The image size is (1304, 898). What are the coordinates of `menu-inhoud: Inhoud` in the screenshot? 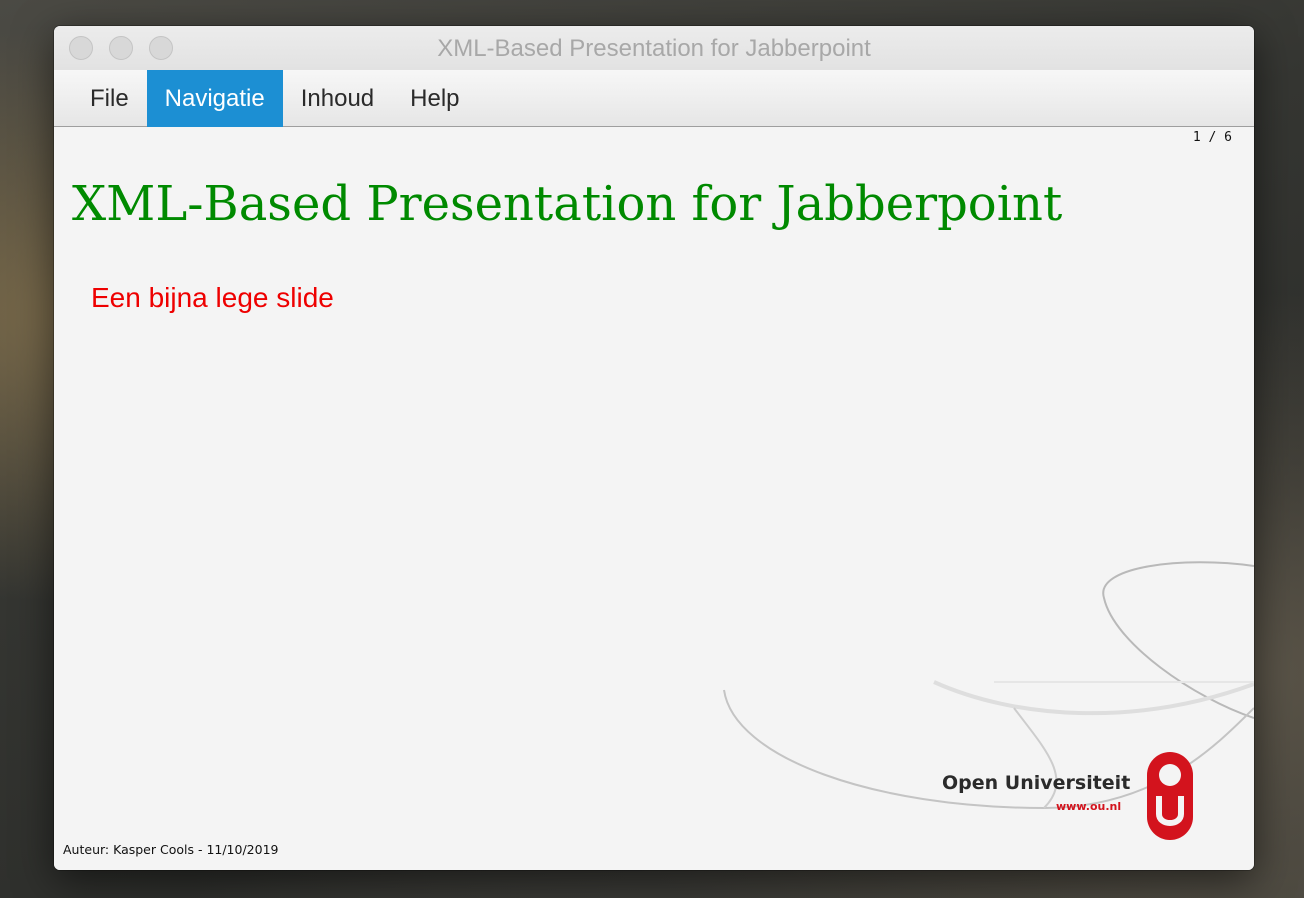 It's located at (337, 98).